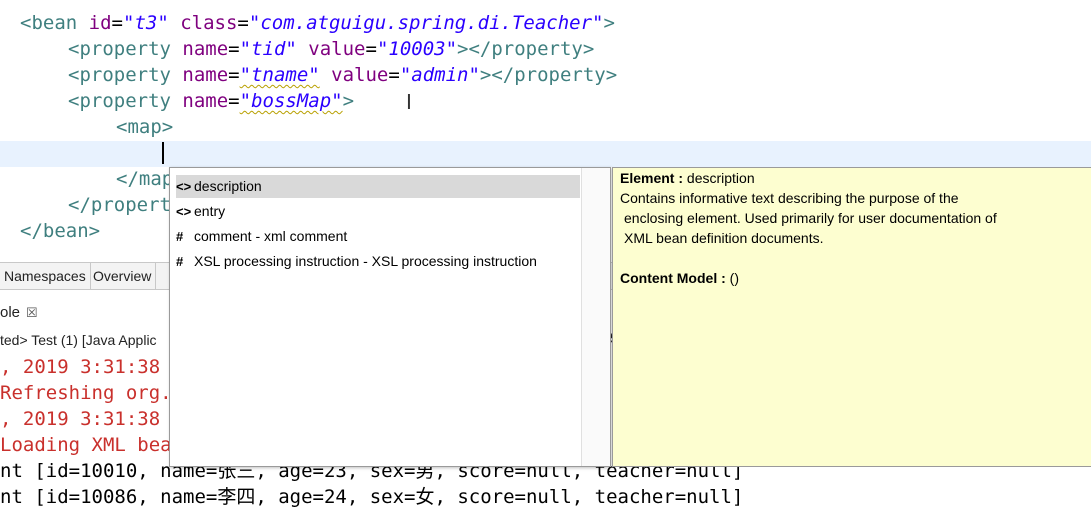 This screenshot has height=510, width=1091. What do you see at coordinates (49, 23) in the screenshot?
I see `tag-bean-open: <bean` at bounding box center [49, 23].